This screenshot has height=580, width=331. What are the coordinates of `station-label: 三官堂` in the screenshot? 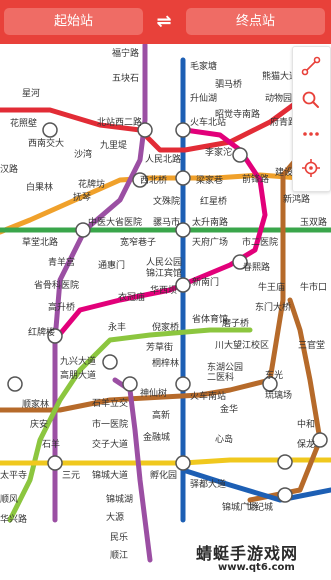 It's located at (311, 345).